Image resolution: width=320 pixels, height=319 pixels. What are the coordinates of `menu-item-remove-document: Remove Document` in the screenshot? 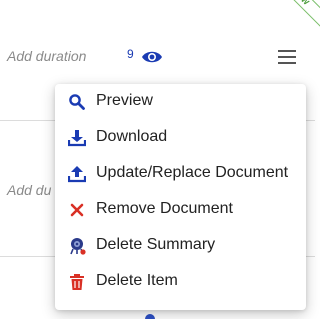 It's located at (180, 210).